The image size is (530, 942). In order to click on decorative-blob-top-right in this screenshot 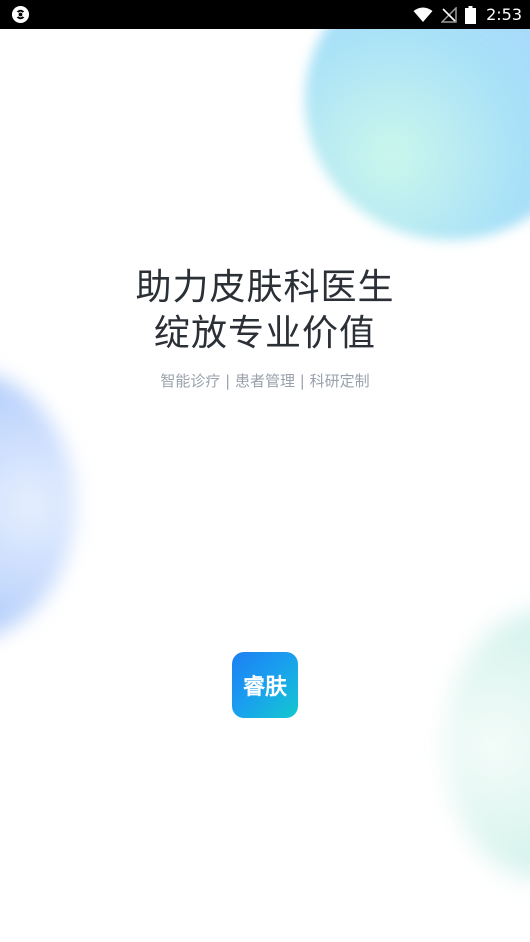, I will do `click(417, 120)`.